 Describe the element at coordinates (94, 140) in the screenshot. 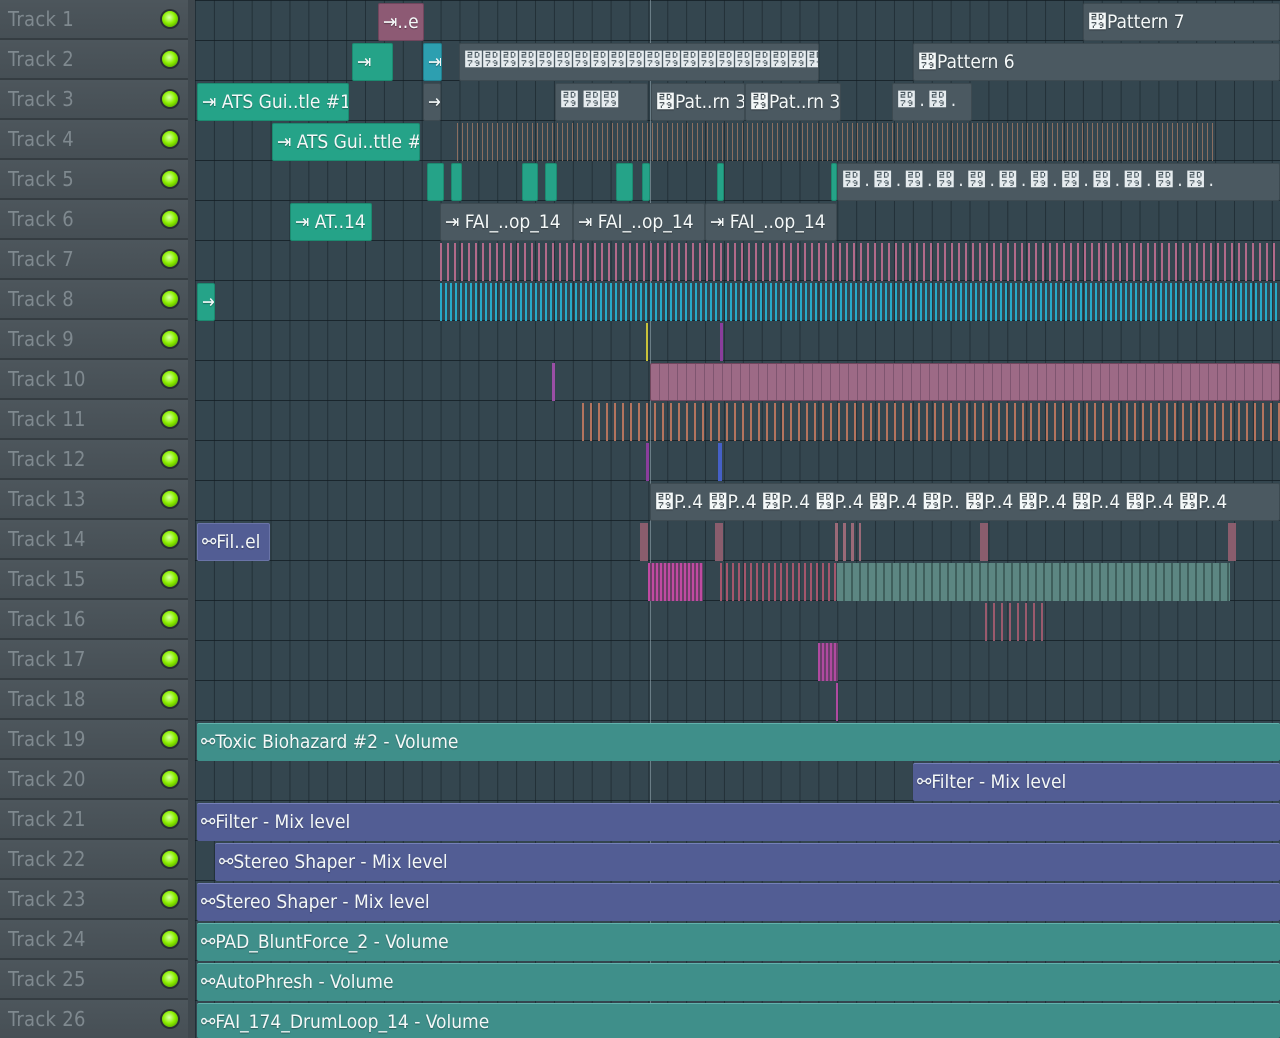

I see `track-header: Track 4` at that location.